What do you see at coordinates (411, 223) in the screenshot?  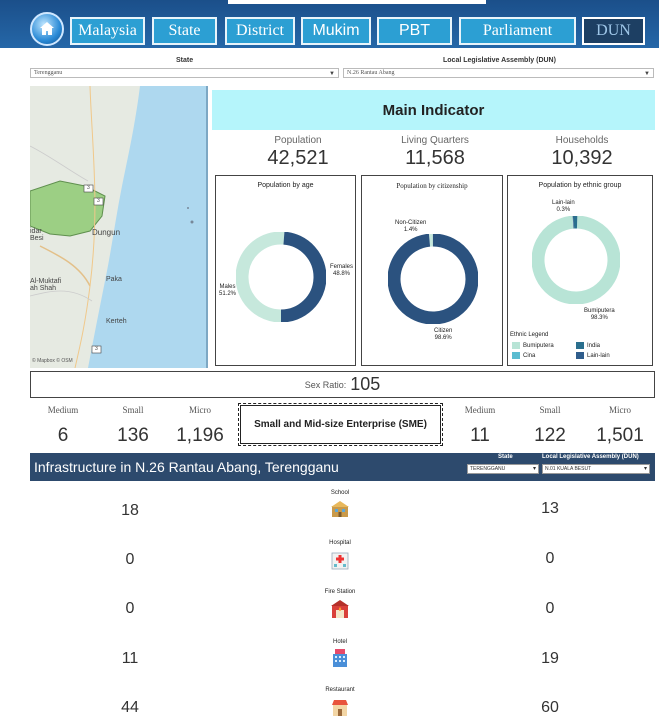 I see `label-noncitizen-name: Non-Citizen` at bounding box center [411, 223].